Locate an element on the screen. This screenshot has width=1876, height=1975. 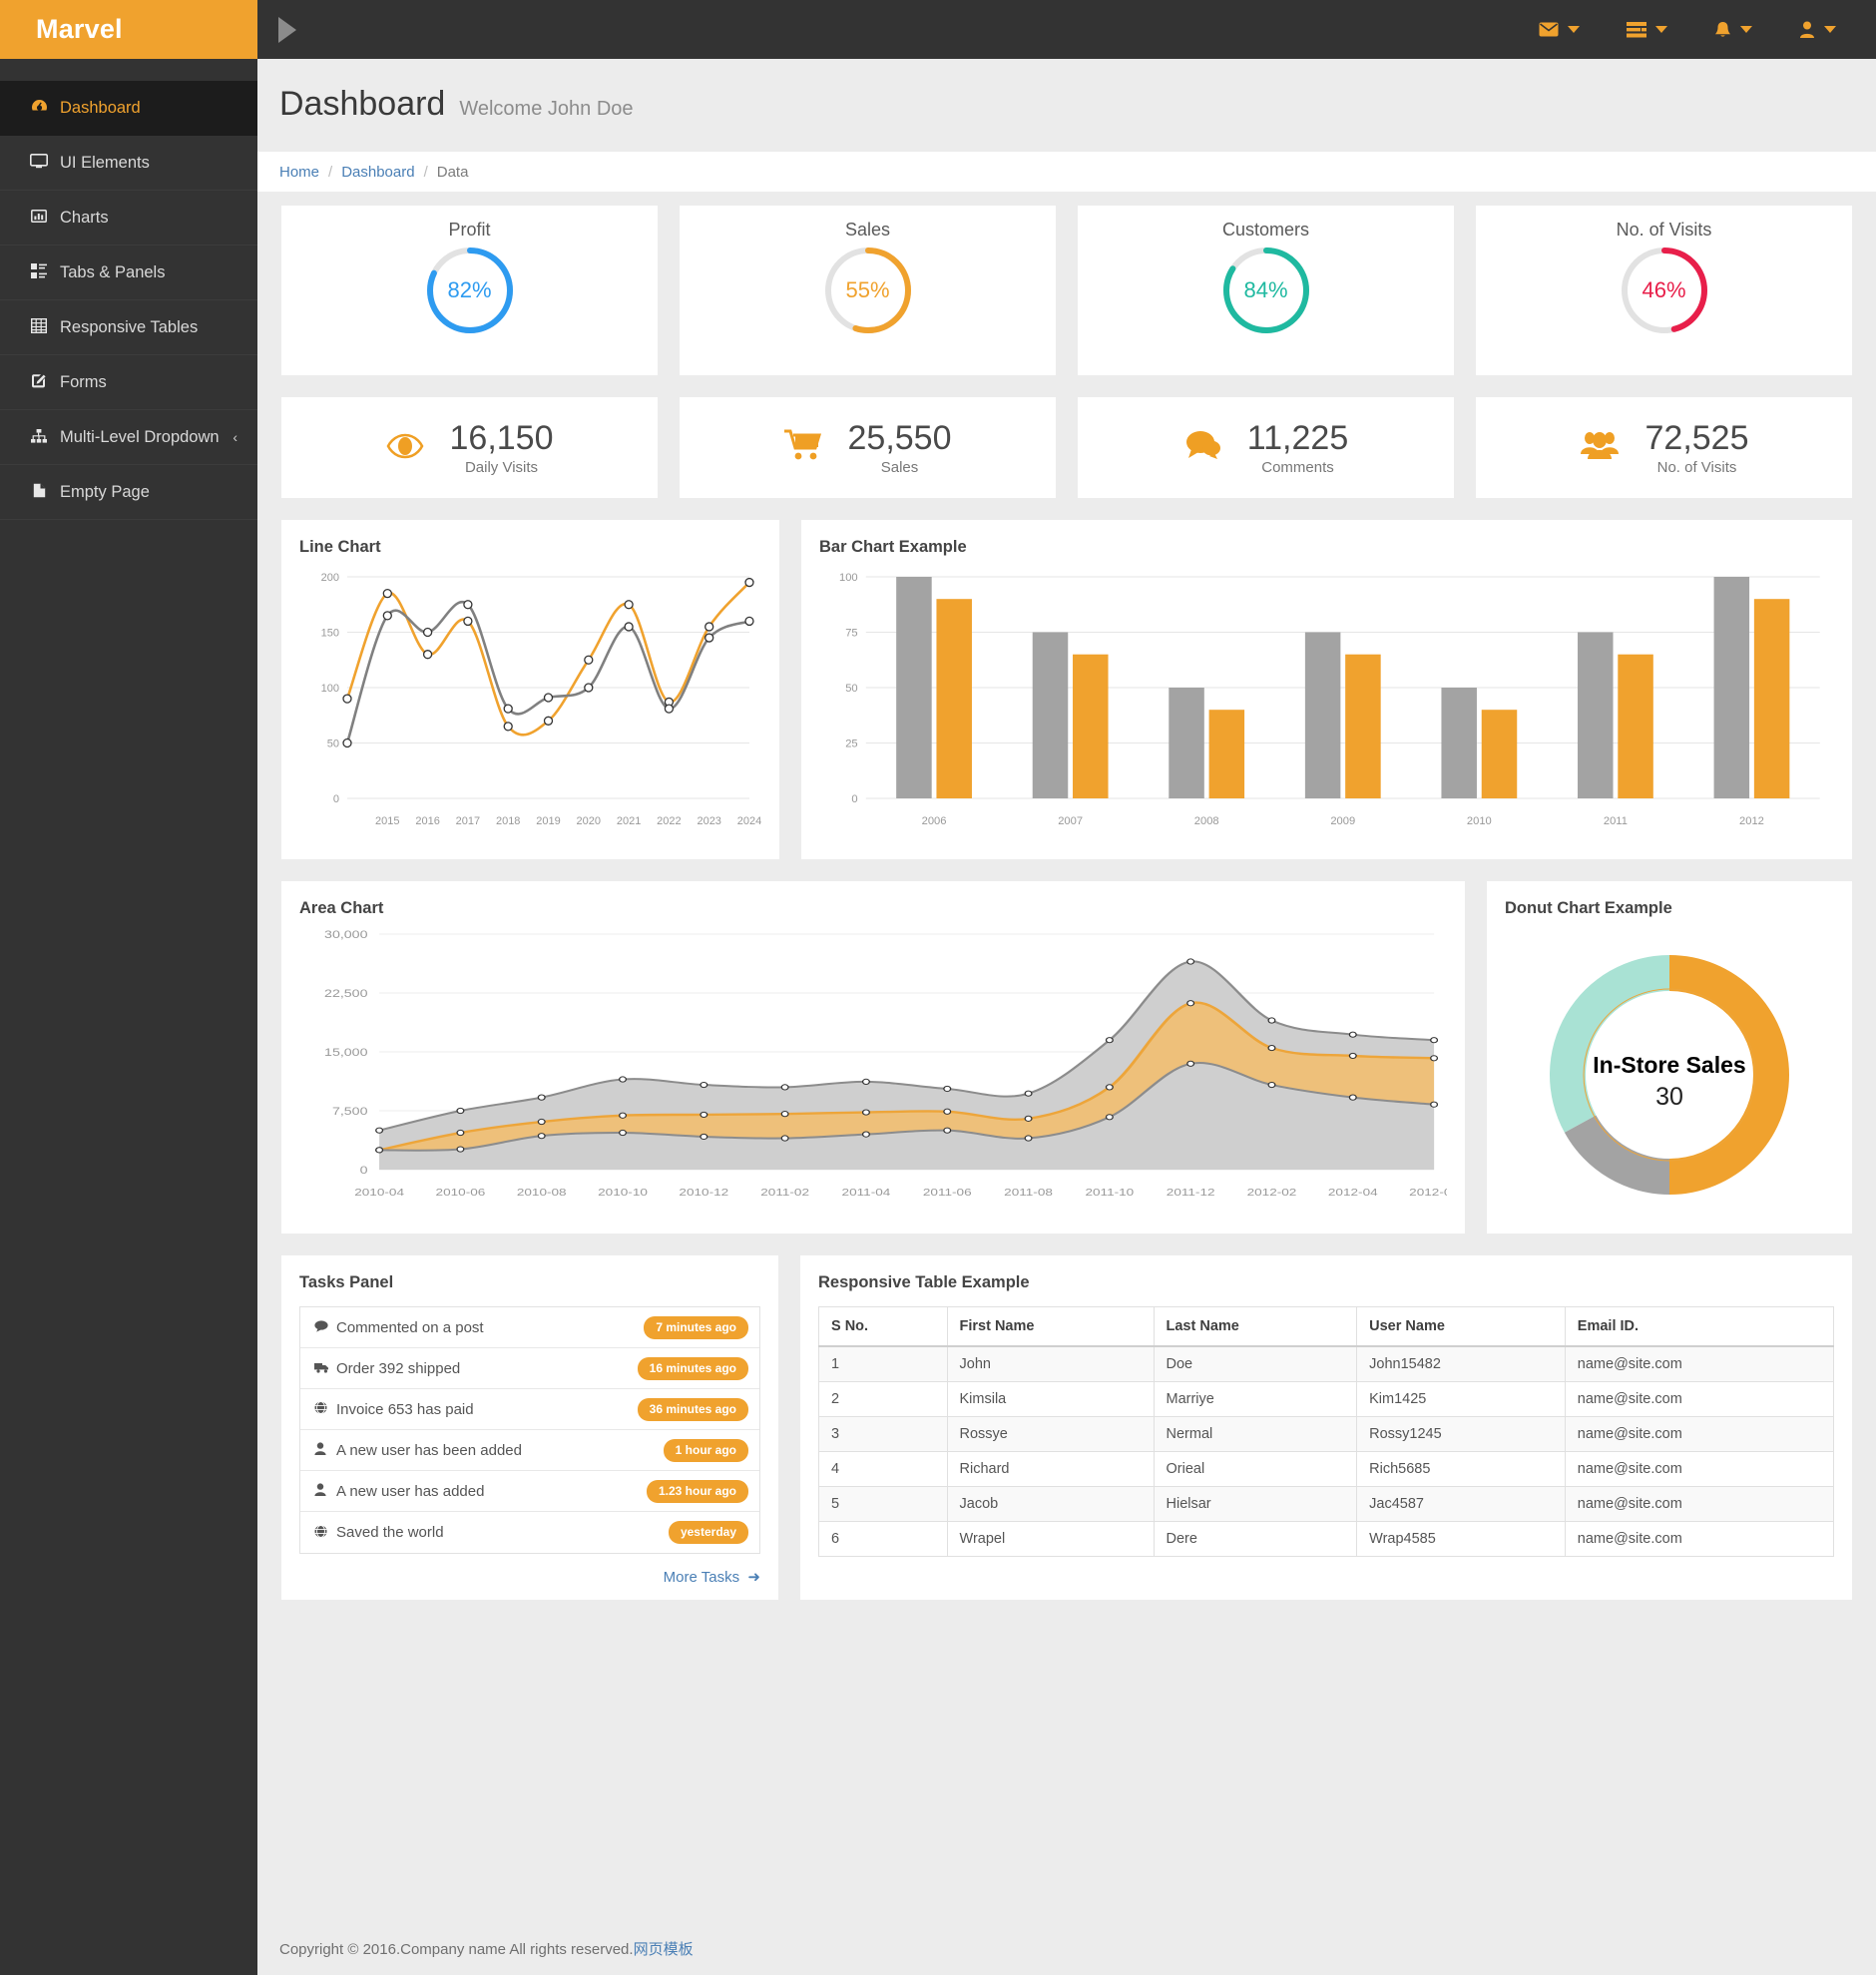
tasks-icon is located at coordinates (1636, 29).